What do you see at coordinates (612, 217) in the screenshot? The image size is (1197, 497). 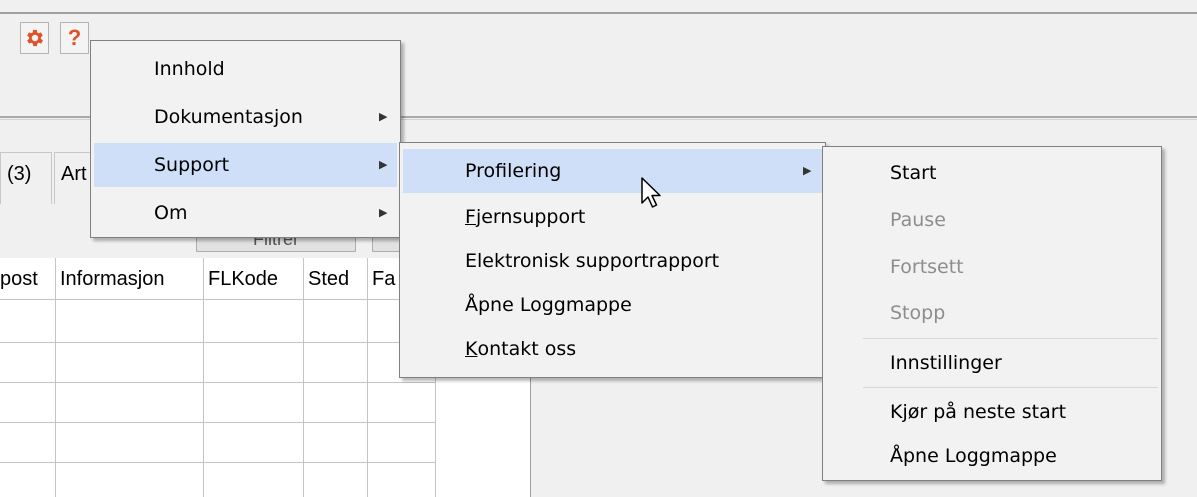 I see `menu-item-fjernsupport: Fjernsupport` at bounding box center [612, 217].